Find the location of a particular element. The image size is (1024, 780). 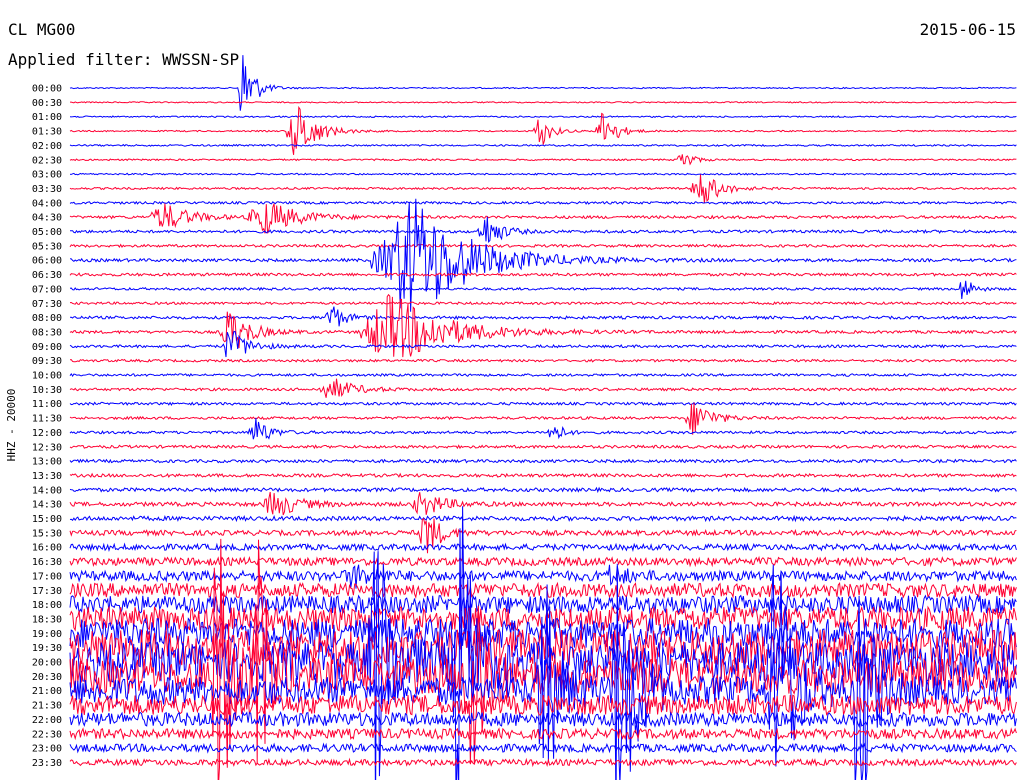

tick-label-18: 09:00 is located at coordinates (47, 347).